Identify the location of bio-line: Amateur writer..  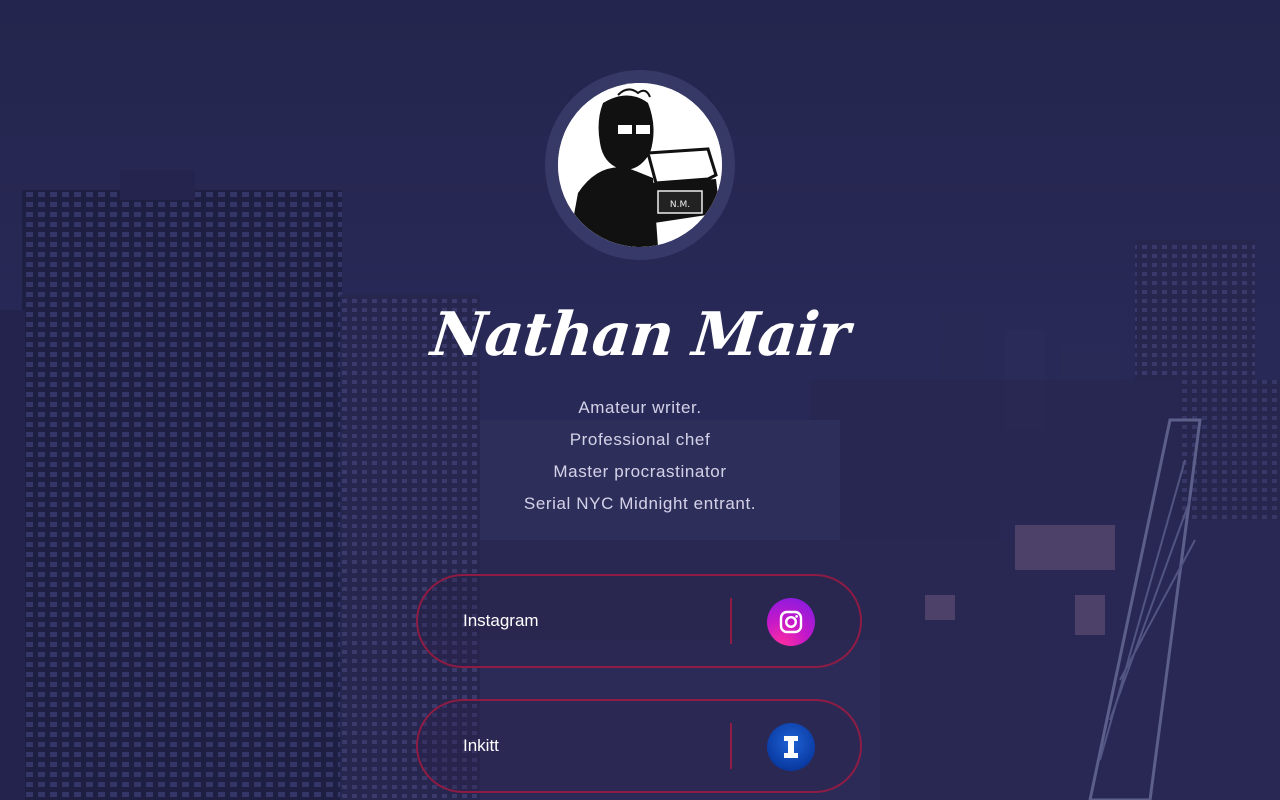
(640, 407).